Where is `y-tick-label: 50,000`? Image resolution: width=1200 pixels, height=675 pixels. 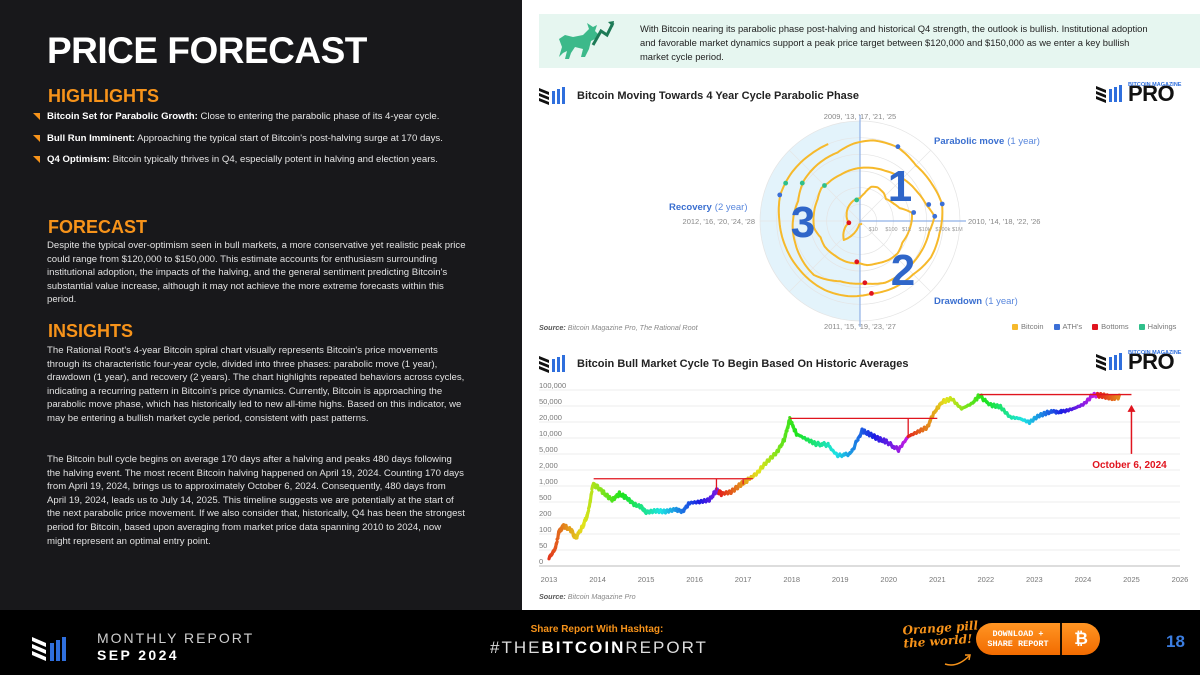 y-tick-label: 50,000 is located at coordinates (550, 401).